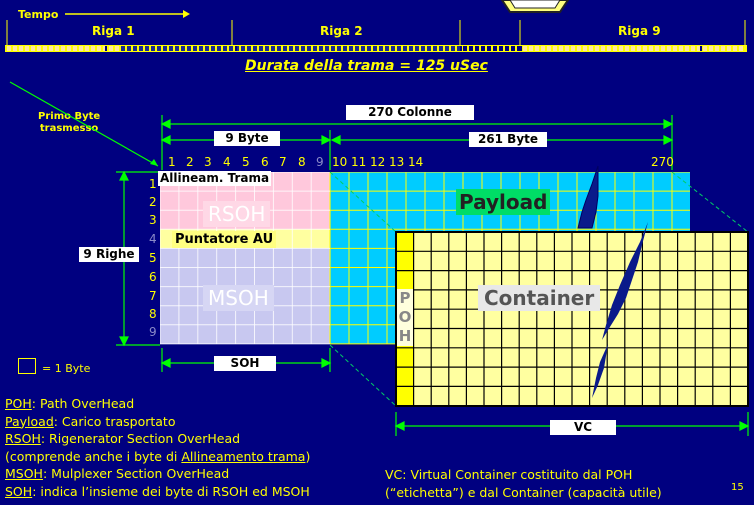  I want to click on legend-key-rsoh: RSOH, so click(23, 438).